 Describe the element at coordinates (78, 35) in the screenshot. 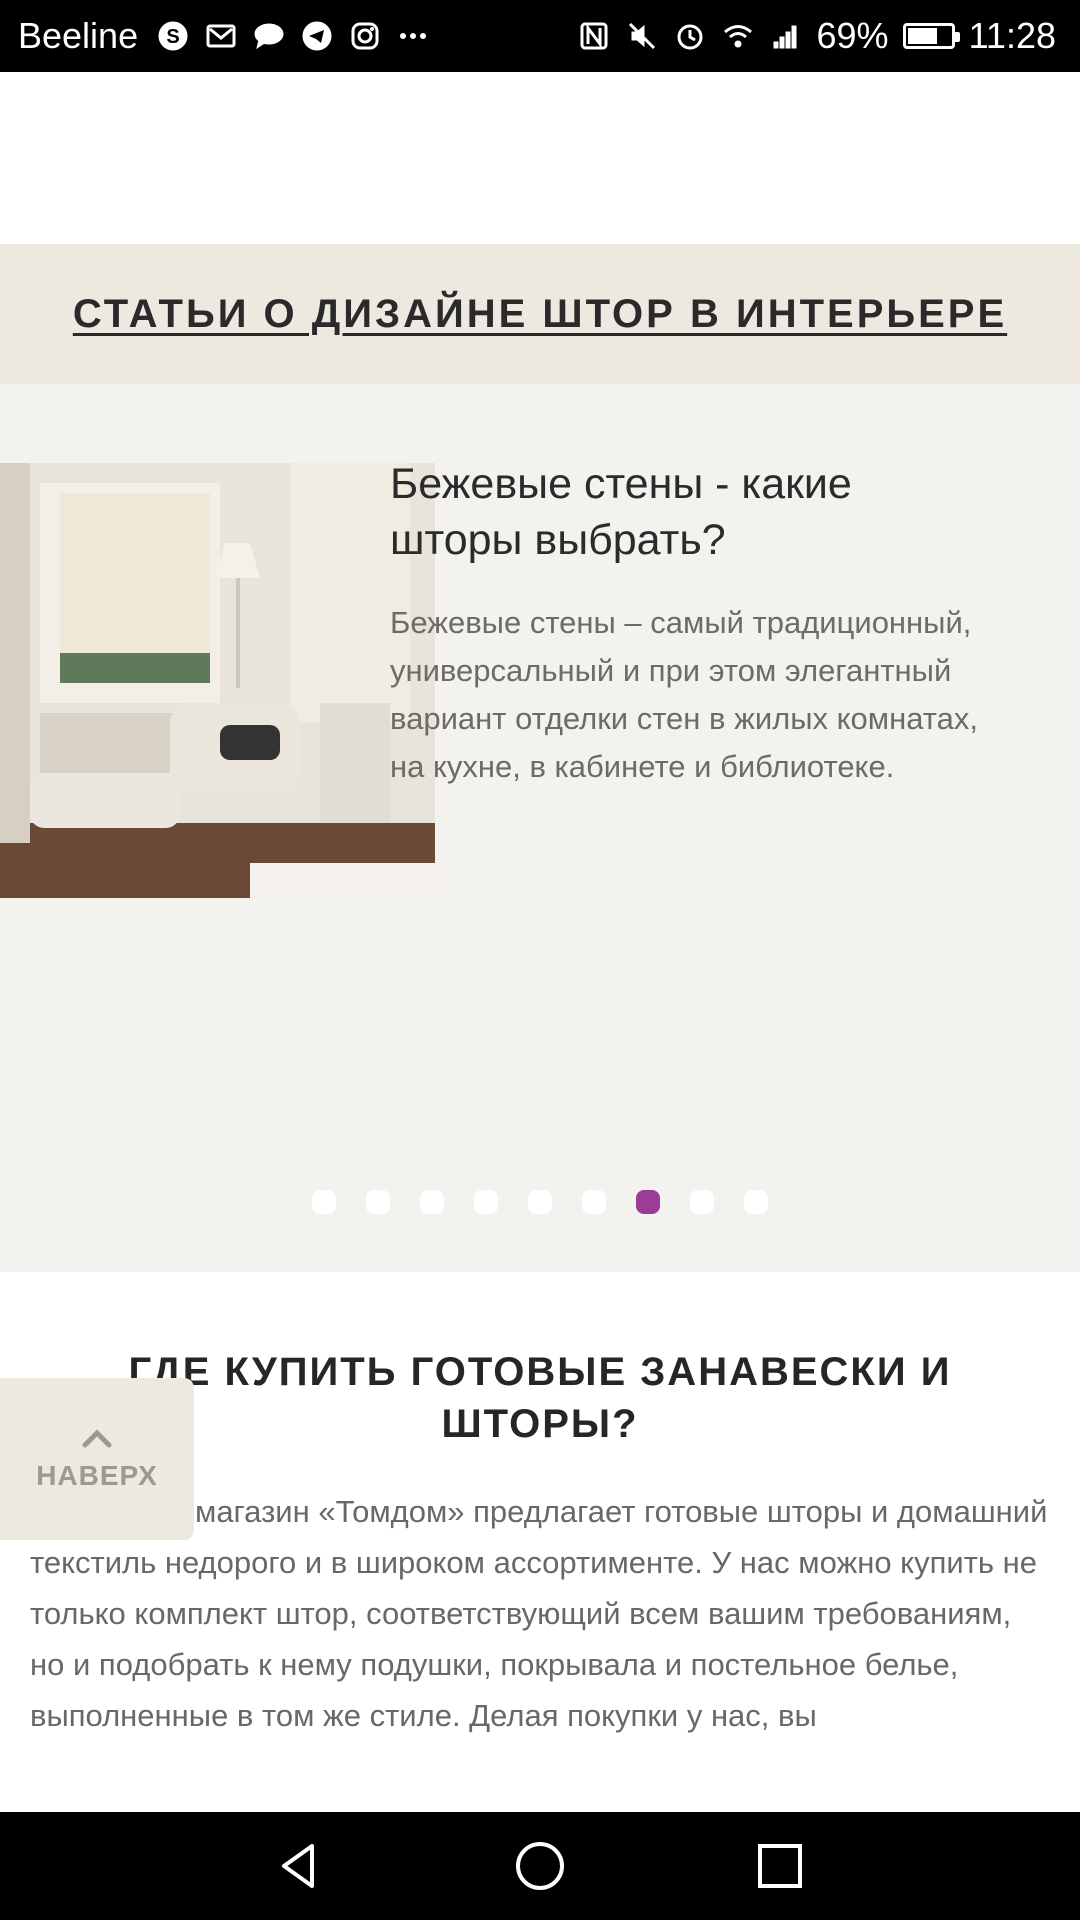

I see `carrier-name: Beeline` at that location.